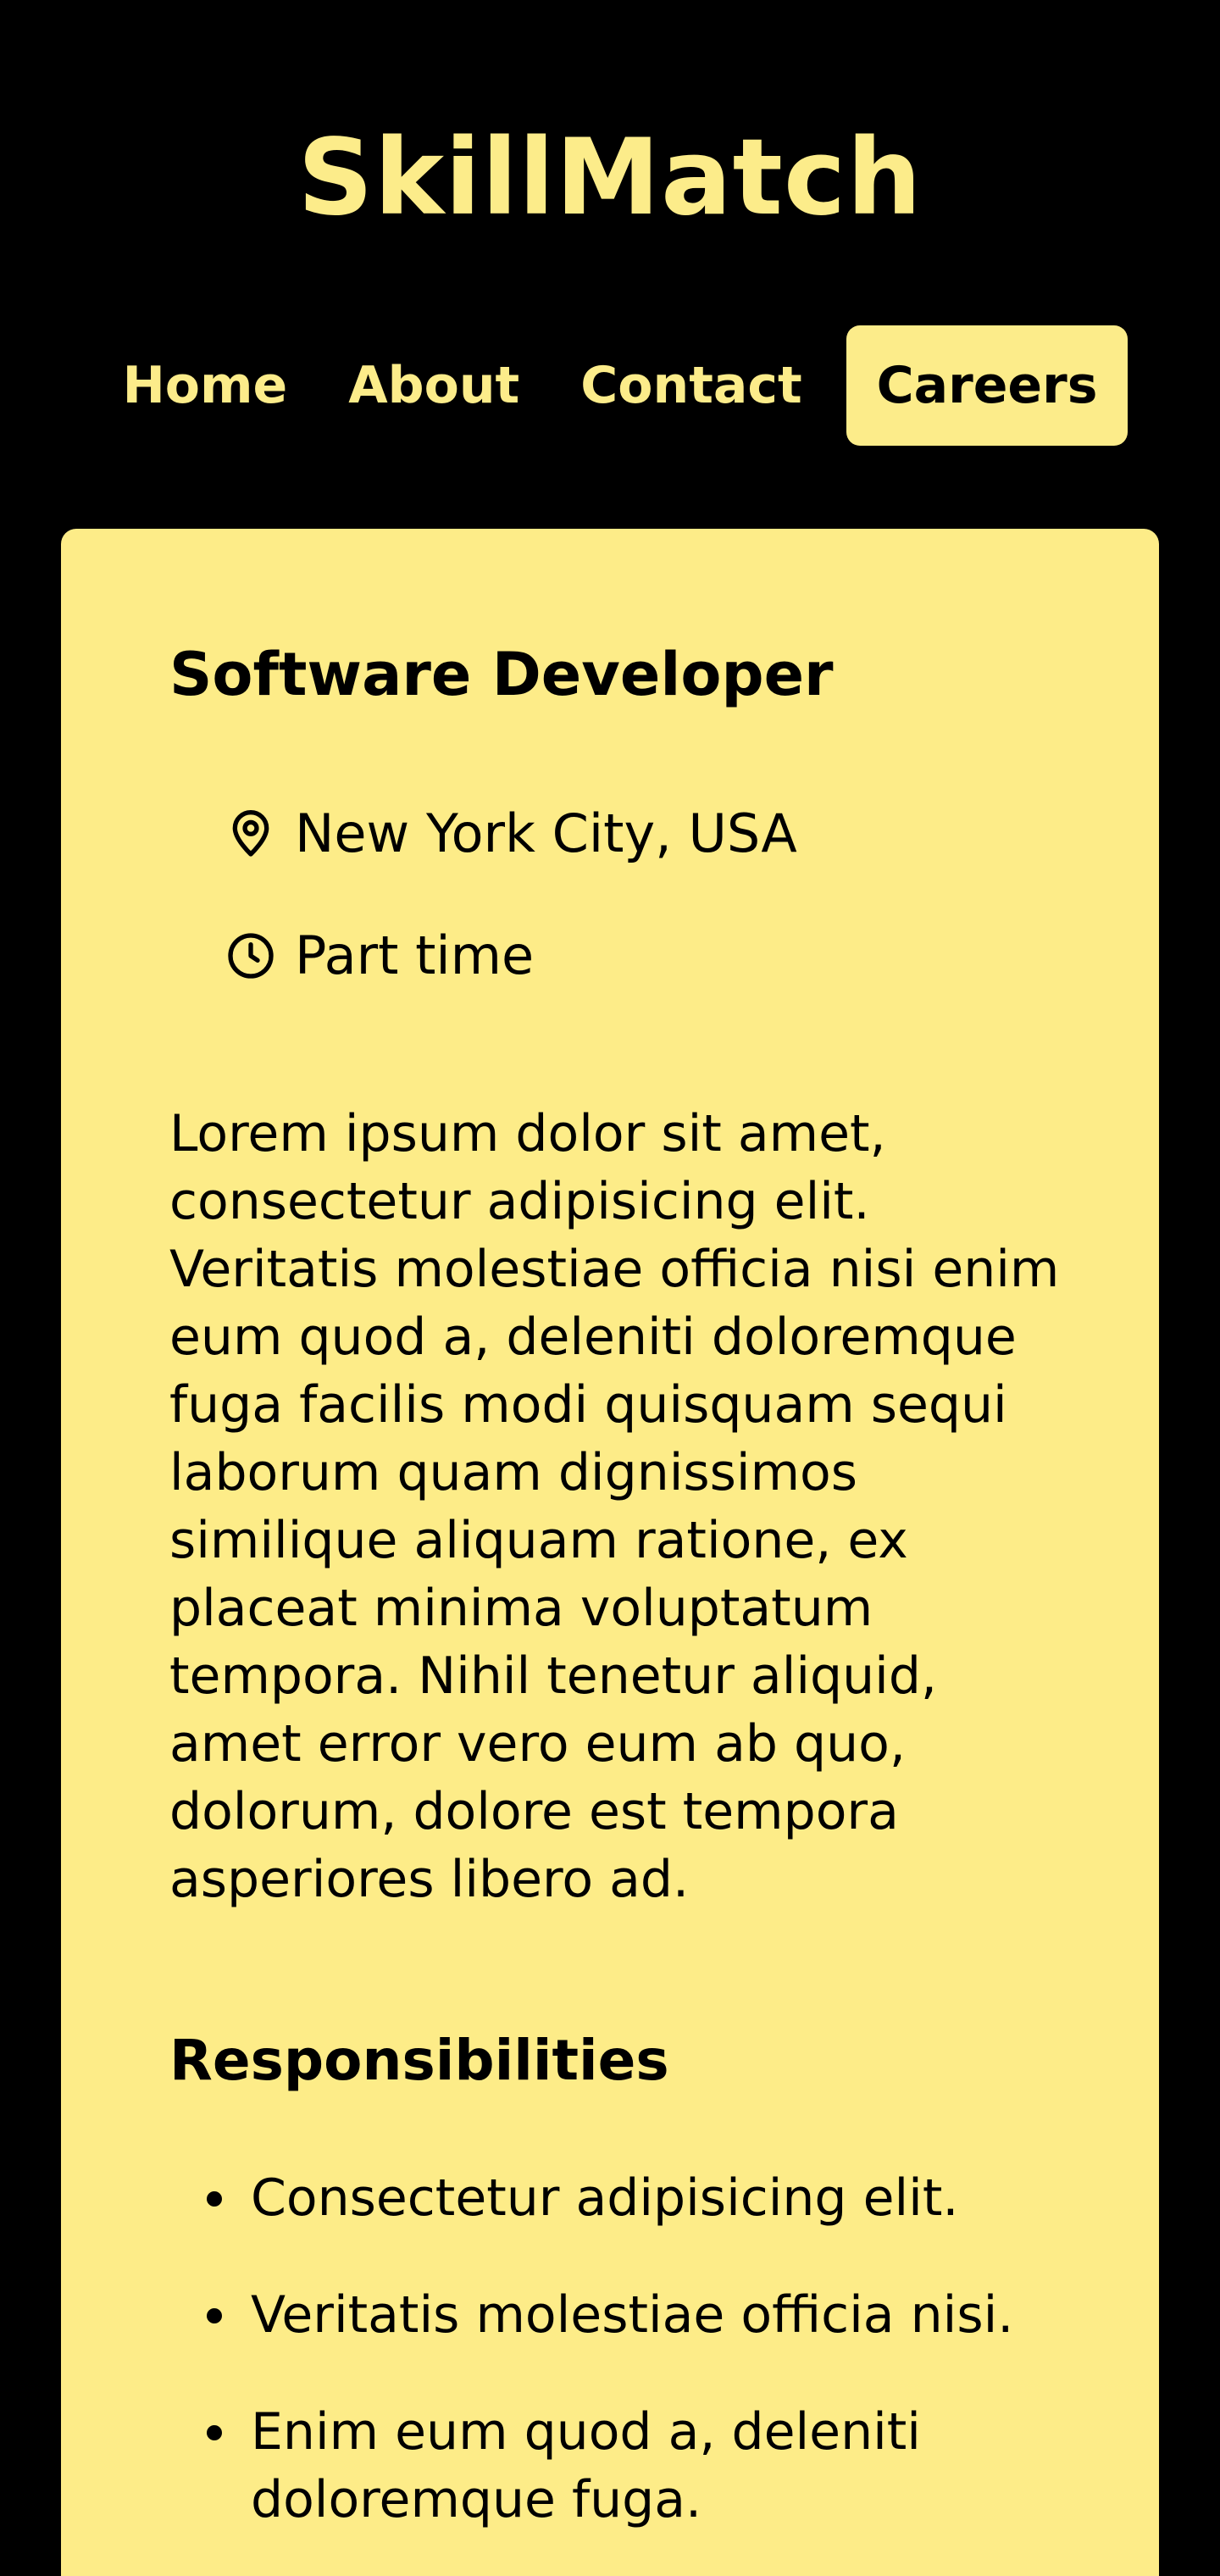  I want to click on job-location-text: New York City, USA, so click(546, 833).